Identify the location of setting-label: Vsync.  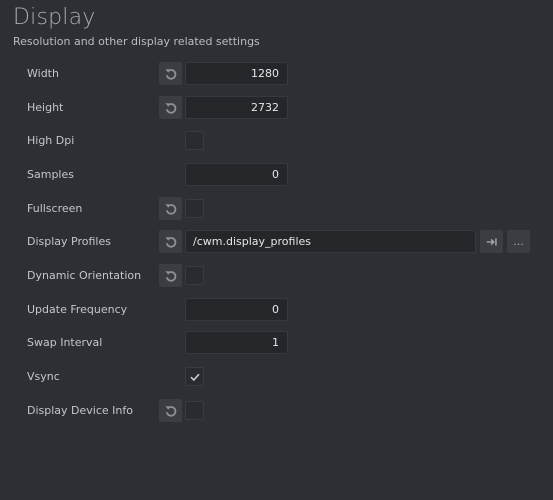
(43, 376).